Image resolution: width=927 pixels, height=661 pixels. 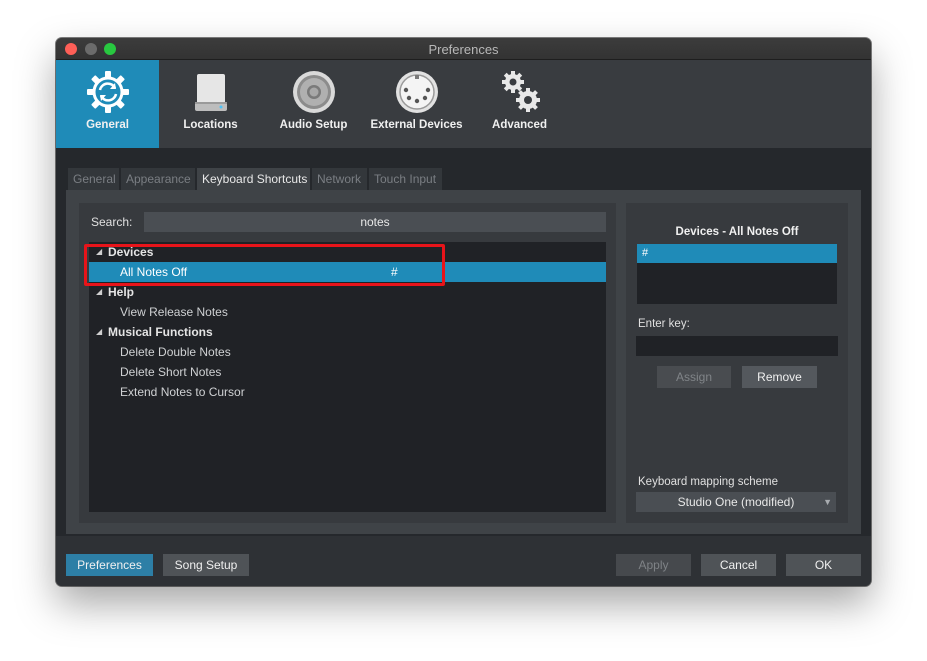 What do you see at coordinates (206, 565) in the screenshot?
I see `song-setup-button: Song Setup` at bounding box center [206, 565].